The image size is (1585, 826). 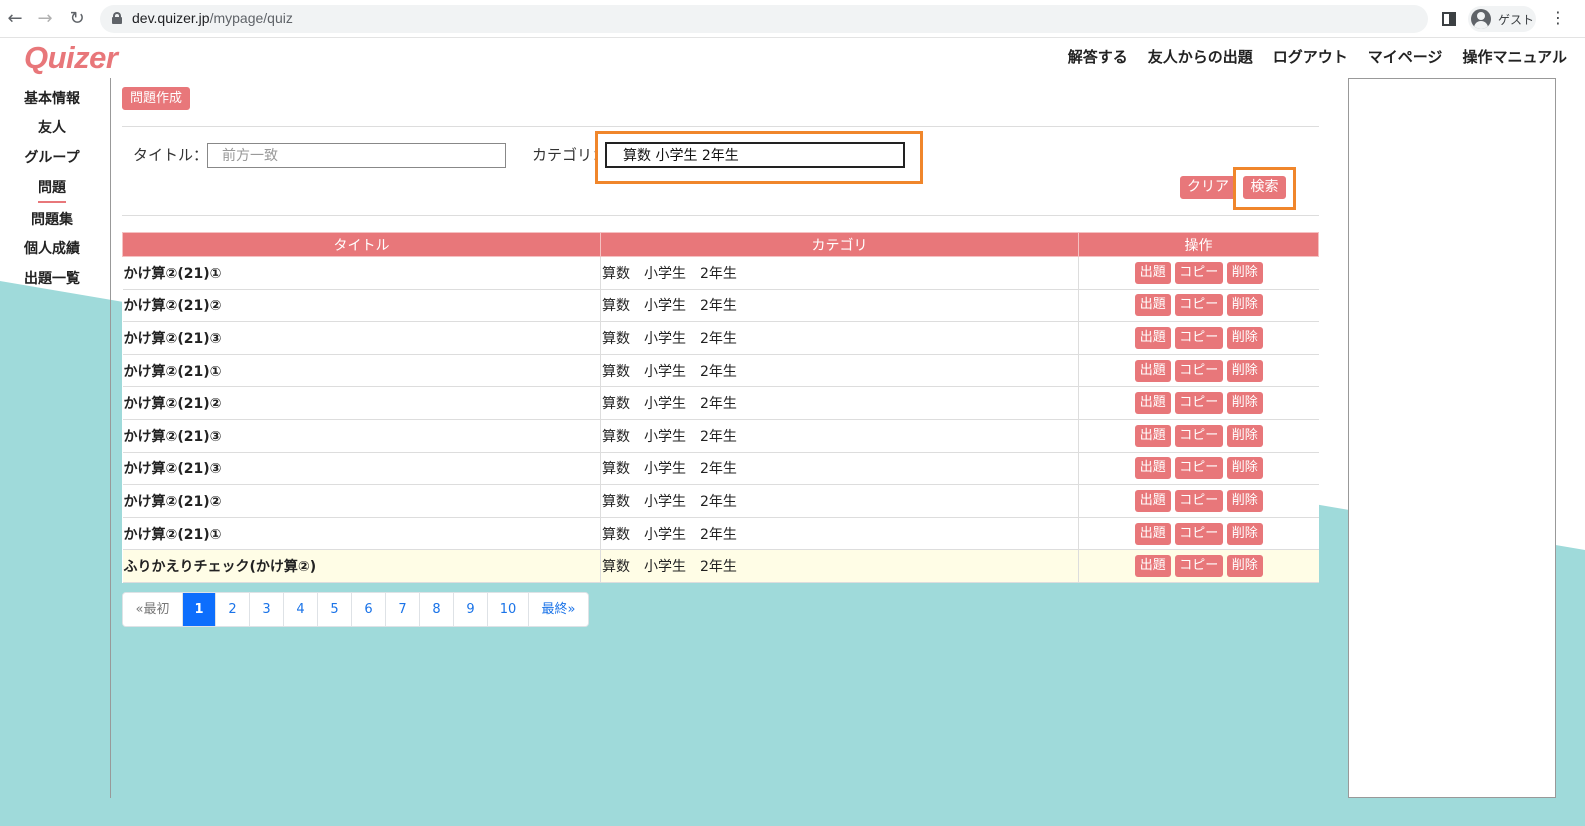 I want to click on sidebar-item-groups: グループ, so click(x=52, y=157).